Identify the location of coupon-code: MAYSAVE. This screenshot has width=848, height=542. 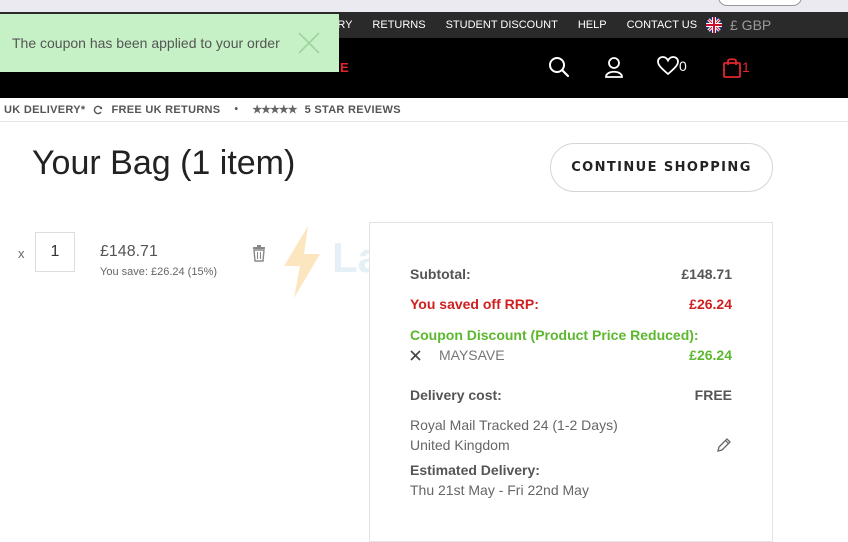
(472, 355).